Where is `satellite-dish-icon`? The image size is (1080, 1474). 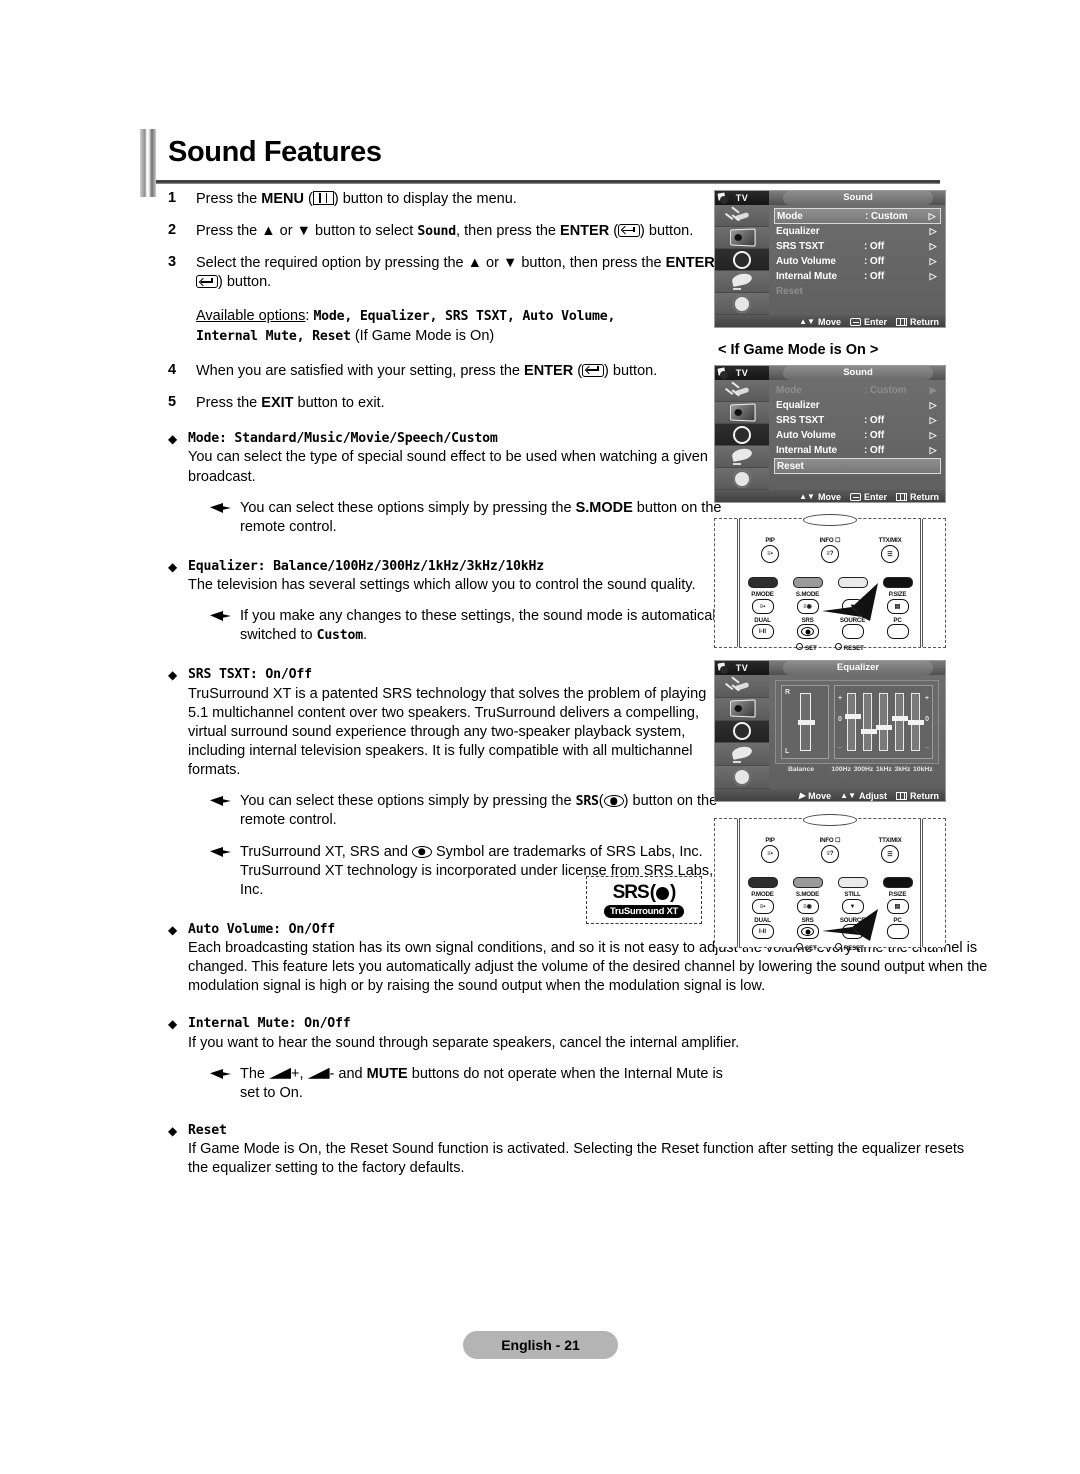
satellite-dish-icon is located at coordinates (742, 456).